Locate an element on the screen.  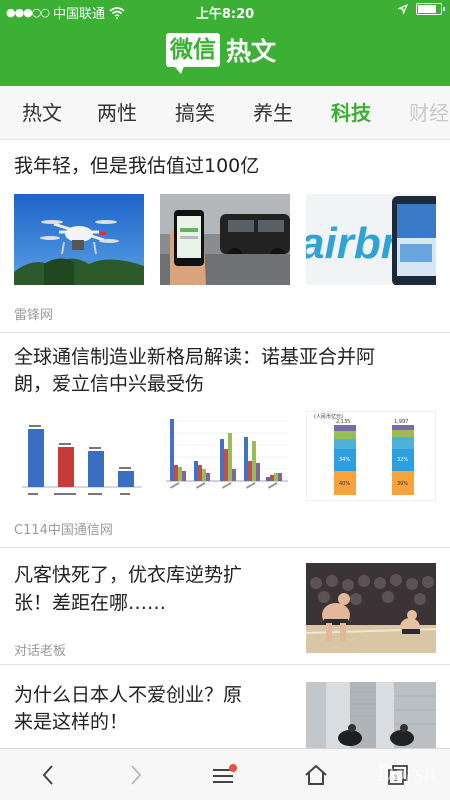
forward-button is located at coordinates (136, 774).